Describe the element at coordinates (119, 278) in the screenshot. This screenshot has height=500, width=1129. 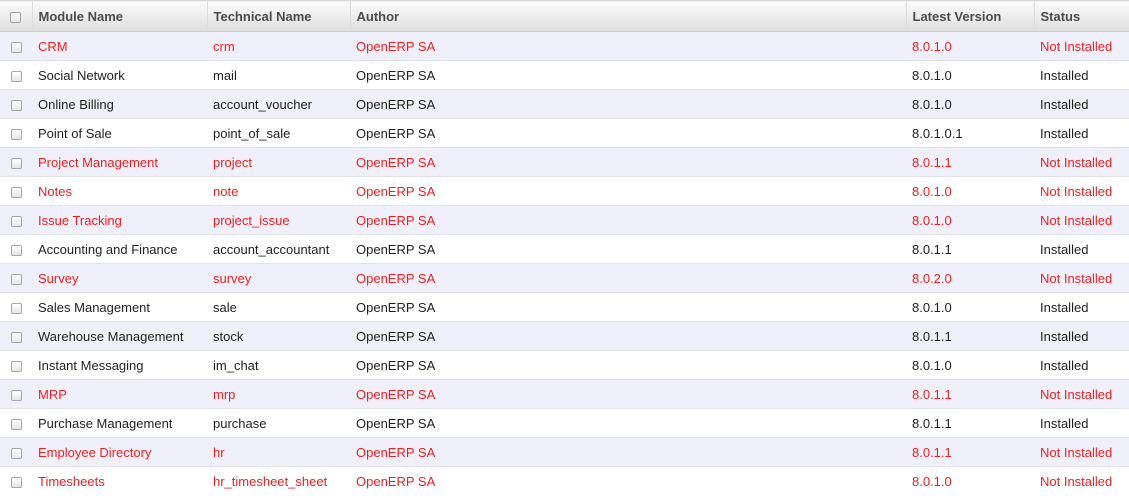
I see `module-name-cell: Survey` at that location.